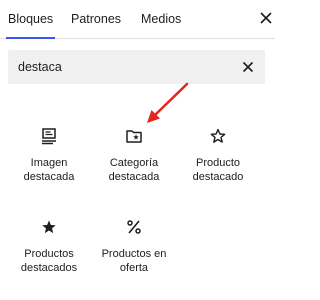 The height and width of the screenshot is (300, 320). What do you see at coordinates (49, 155) in the screenshot?
I see `block-imagen-destacada: Imagen destacada` at bounding box center [49, 155].